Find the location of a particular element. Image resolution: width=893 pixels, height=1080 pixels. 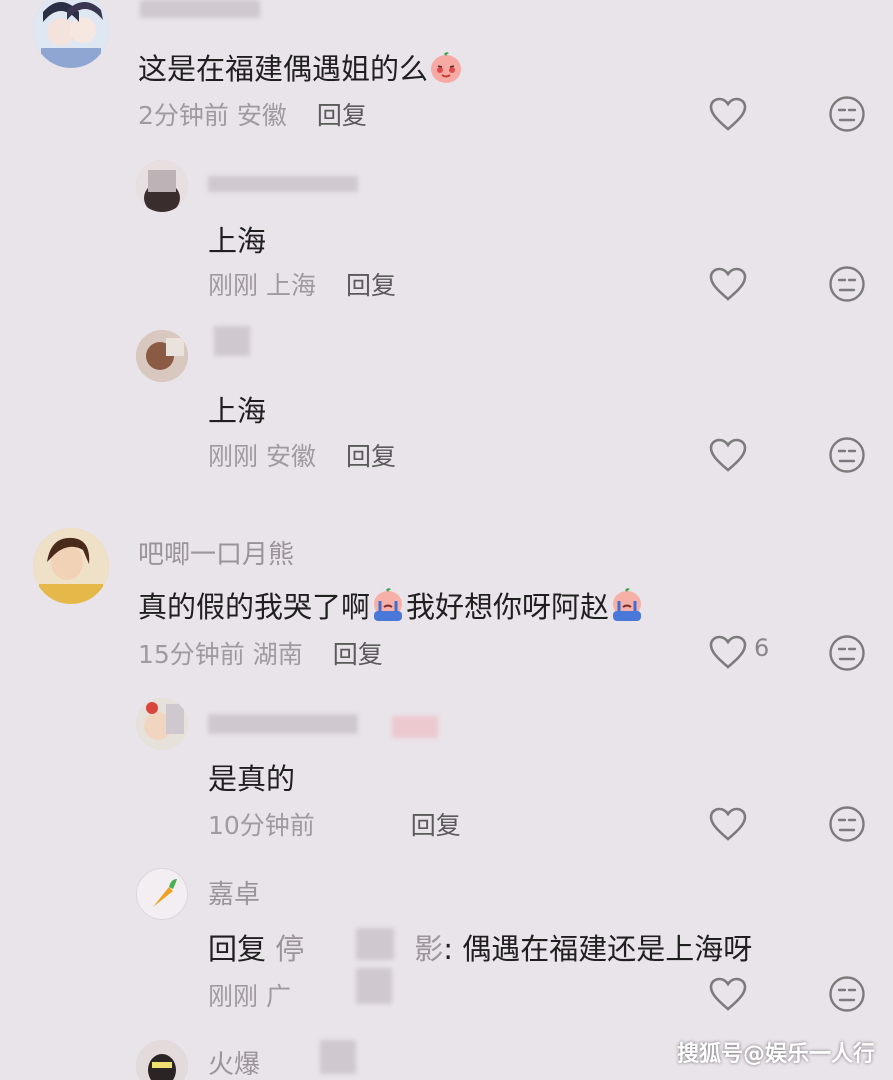

comment-text: 真的假的我哭了啊 我好想你呀阿赵 is located at coordinates (391, 605).